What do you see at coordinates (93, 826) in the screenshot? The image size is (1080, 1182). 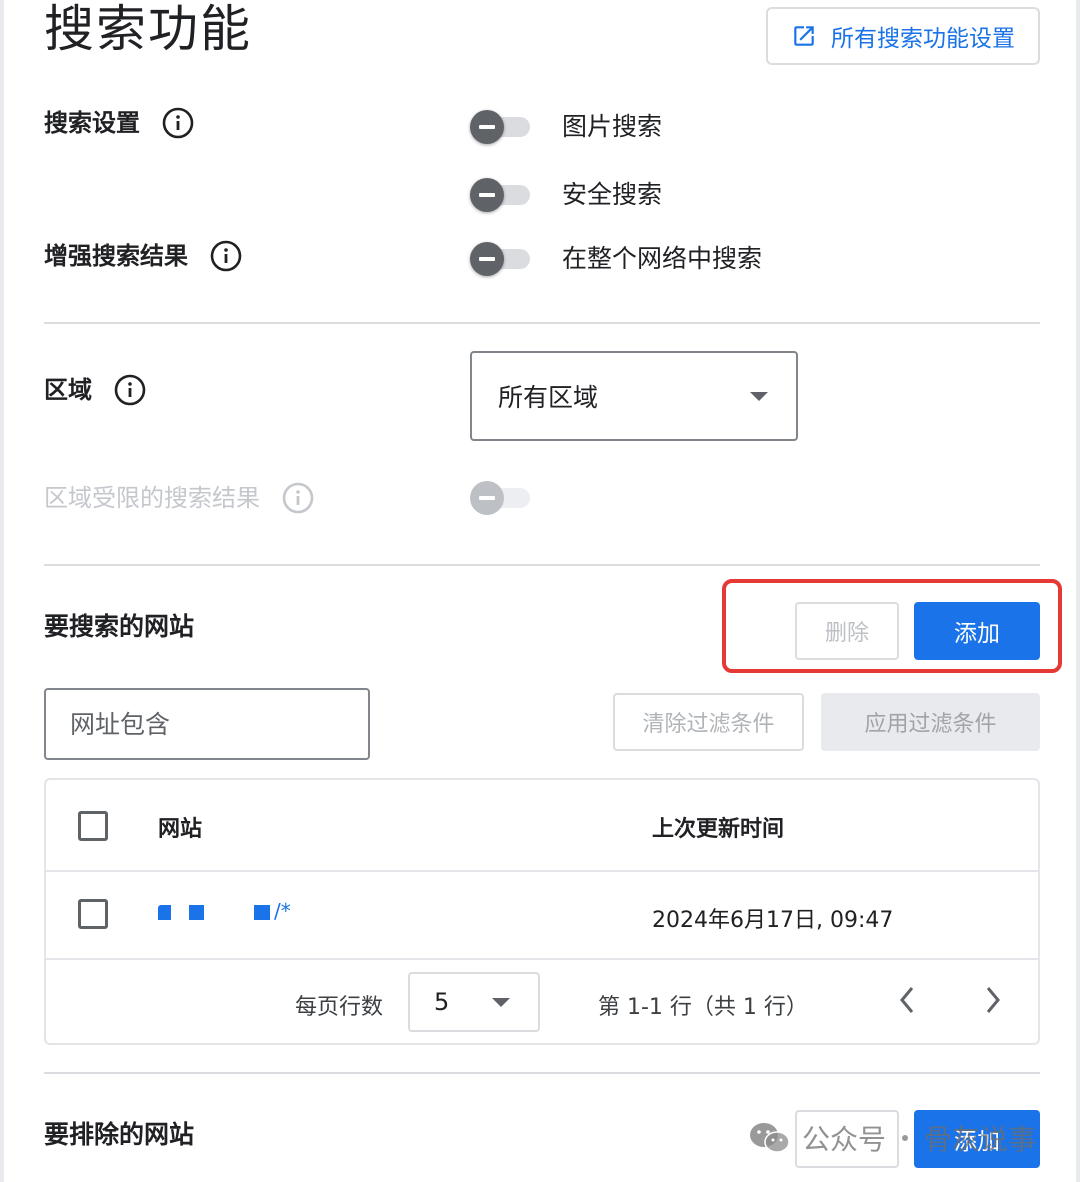 I see `select-all-checkbox` at bounding box center [93, 826].